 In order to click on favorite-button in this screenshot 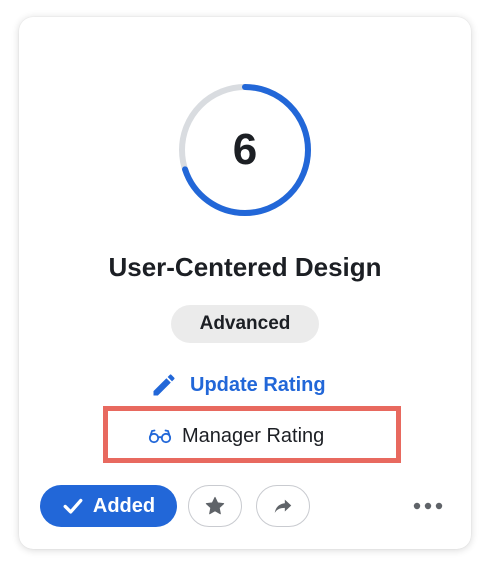, I will do `click(215, 506)`.